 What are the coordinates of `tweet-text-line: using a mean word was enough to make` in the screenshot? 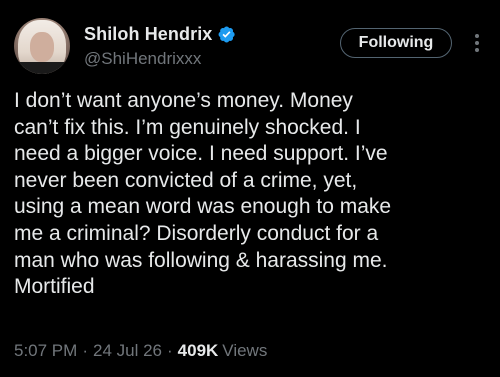 It's located at (203, 207).